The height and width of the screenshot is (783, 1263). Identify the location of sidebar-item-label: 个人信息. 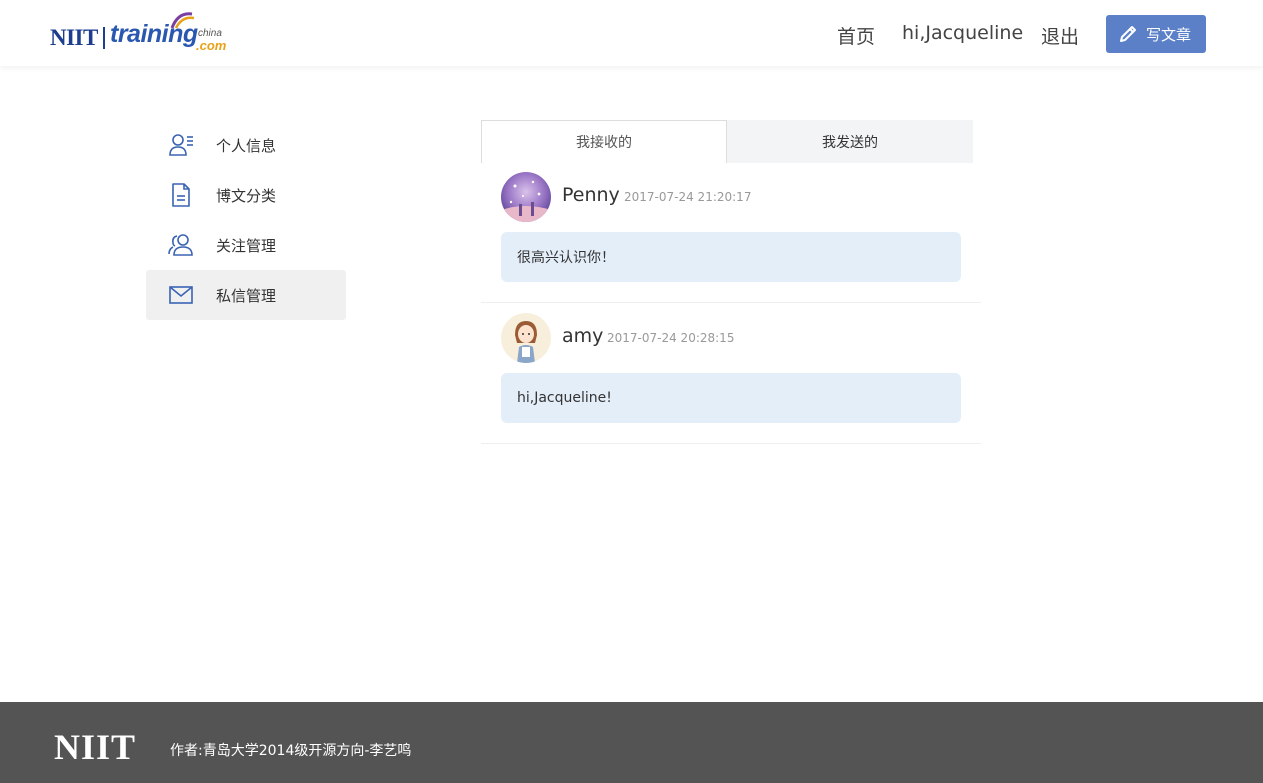
(246, 146).